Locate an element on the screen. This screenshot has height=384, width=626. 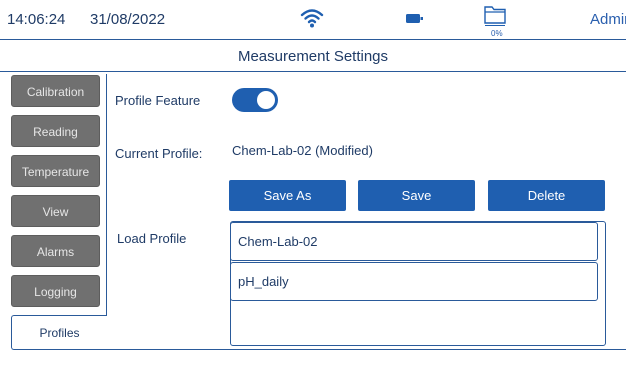
tab-calibration: Calibration is located at coordinates (55, 91).